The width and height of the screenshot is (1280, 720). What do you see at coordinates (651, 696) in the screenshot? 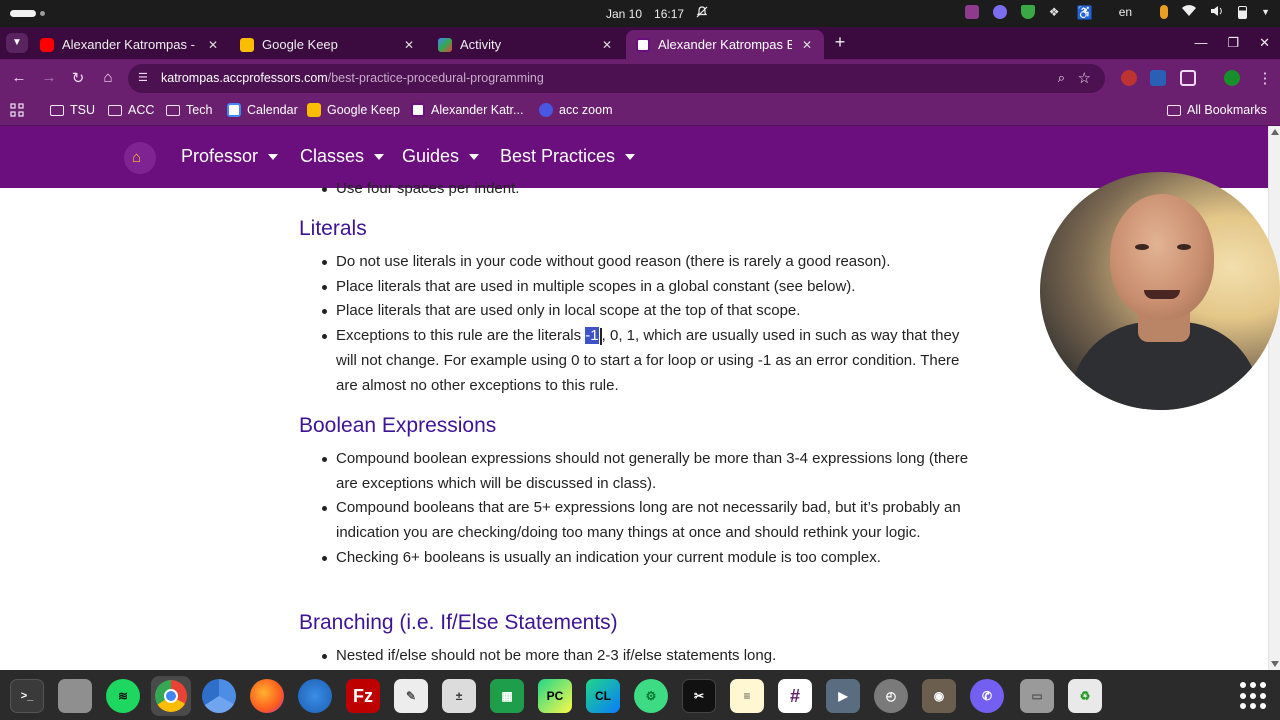
I see `android-studio-icon: ⚙` at bounding box center [651, 696].